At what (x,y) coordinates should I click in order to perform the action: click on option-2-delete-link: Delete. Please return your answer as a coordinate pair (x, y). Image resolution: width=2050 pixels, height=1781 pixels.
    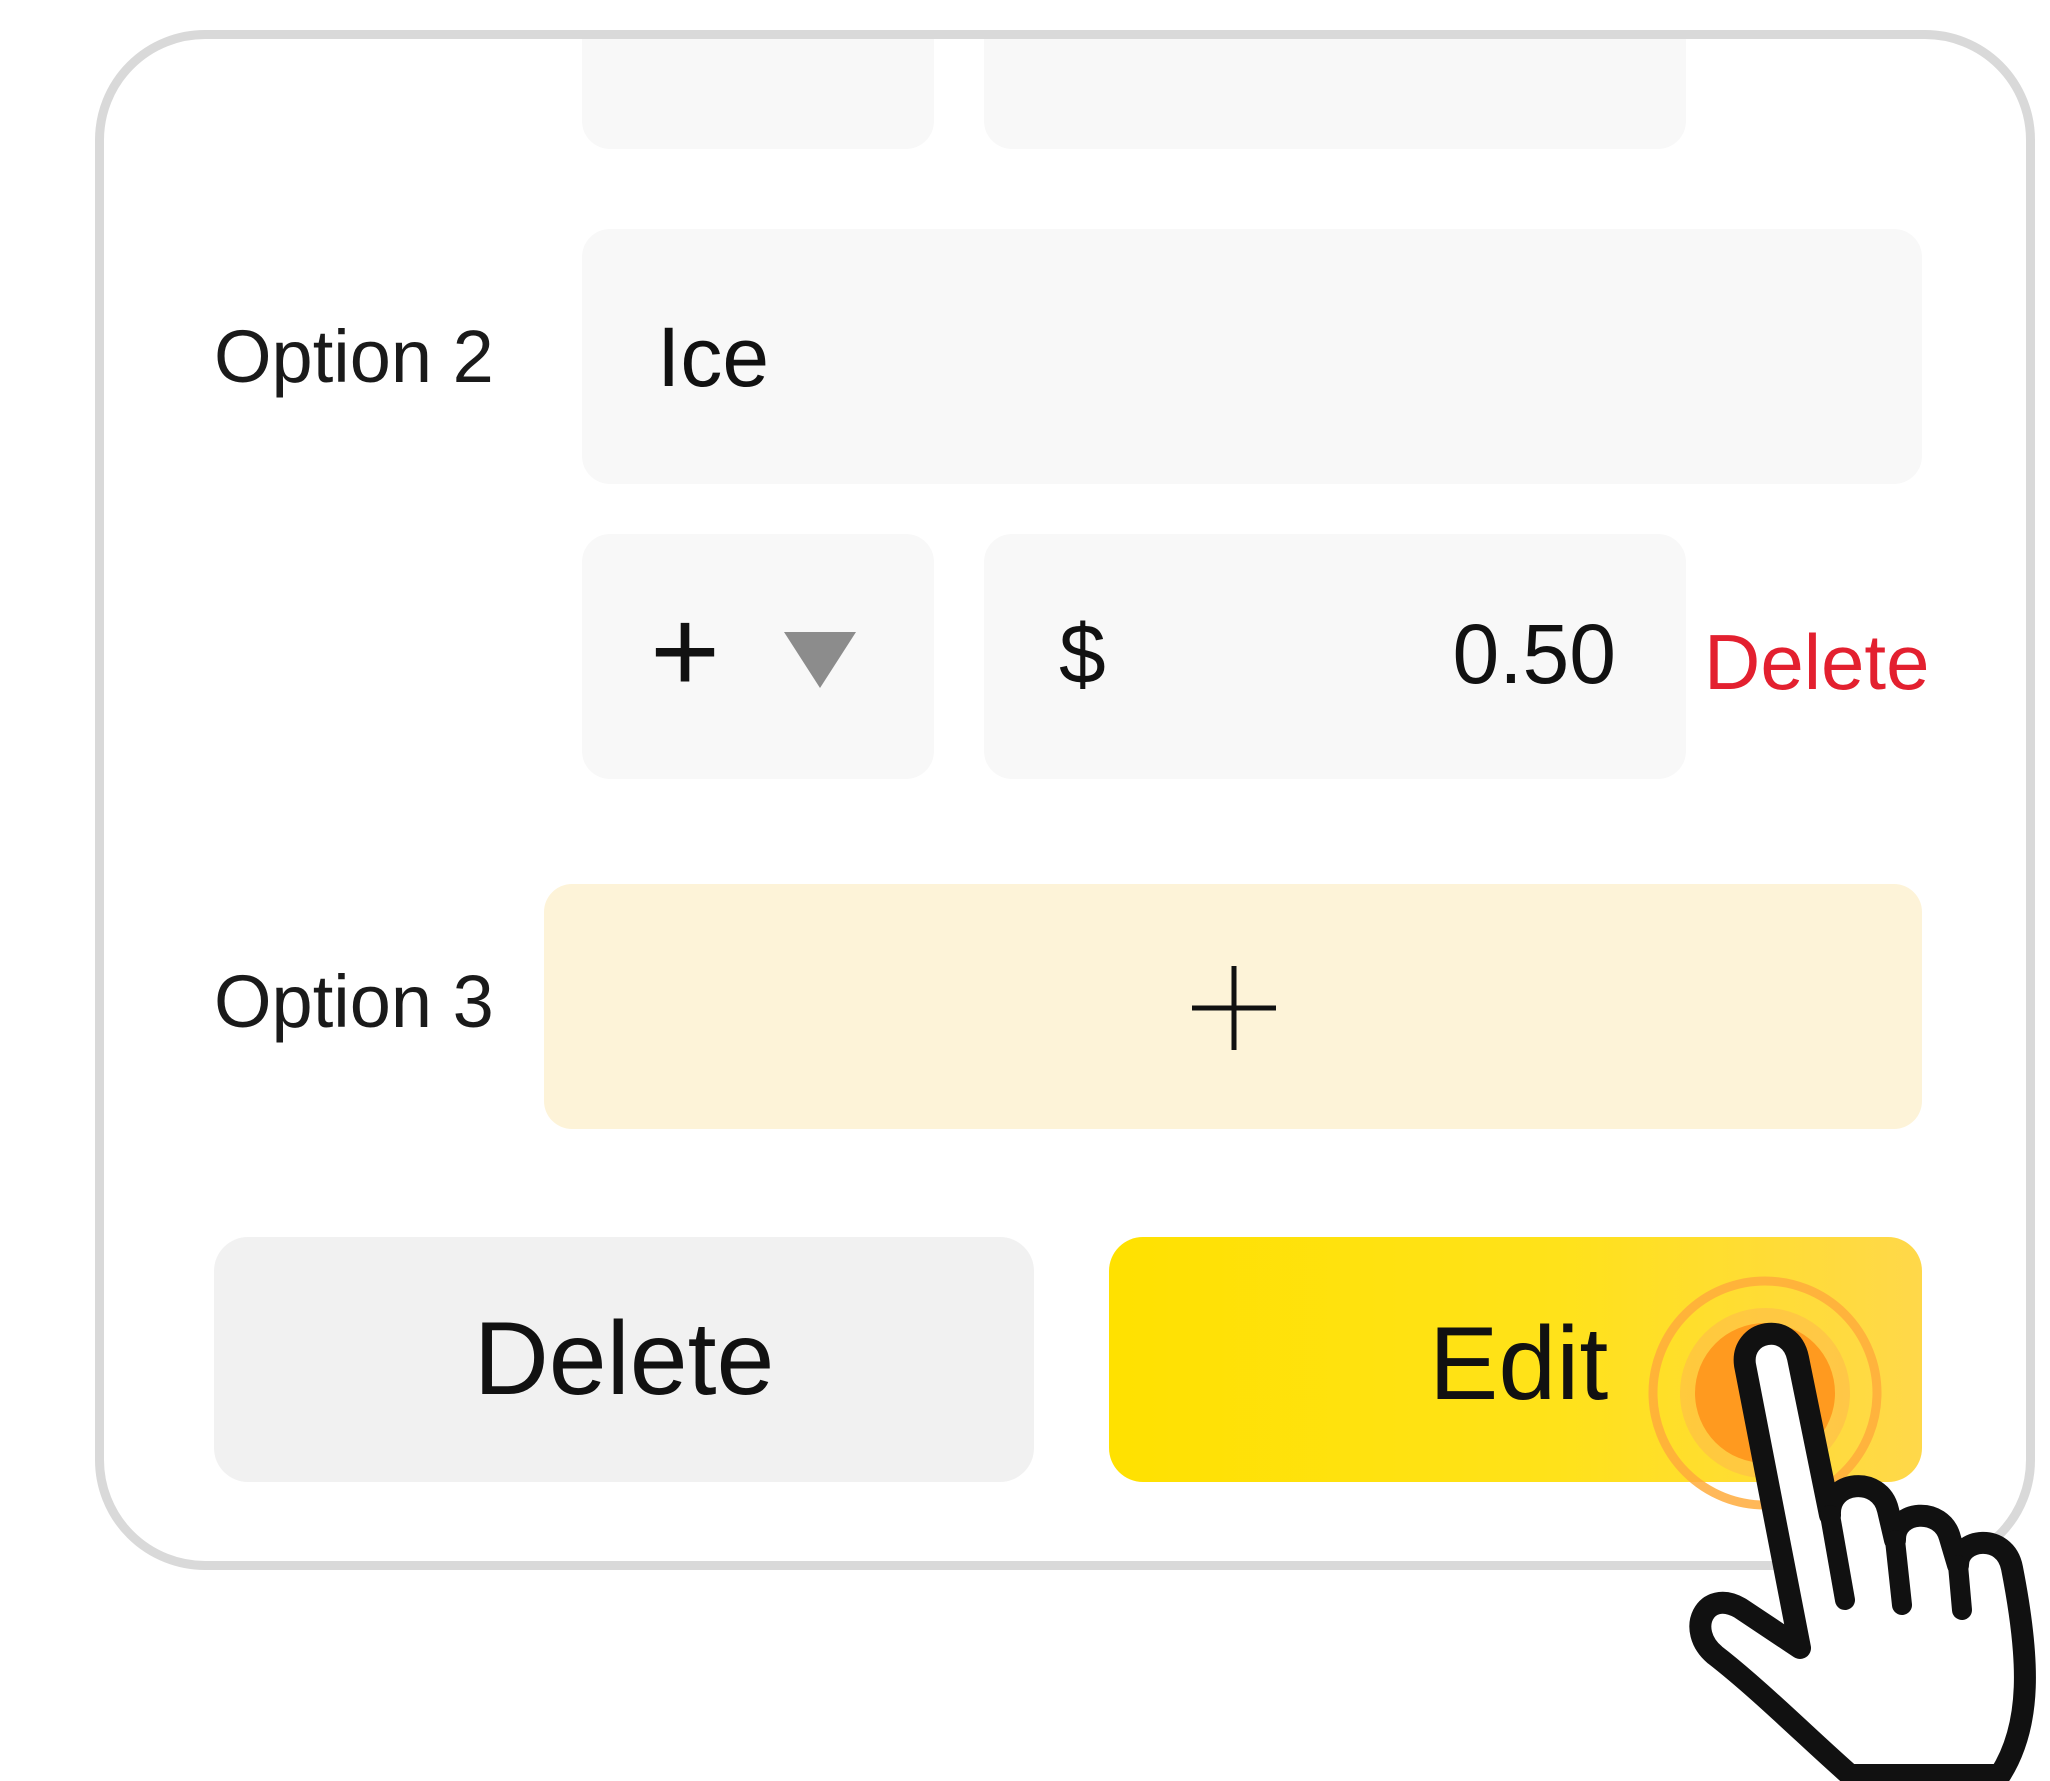
    Looking at the image, I should click on (1816, 662).